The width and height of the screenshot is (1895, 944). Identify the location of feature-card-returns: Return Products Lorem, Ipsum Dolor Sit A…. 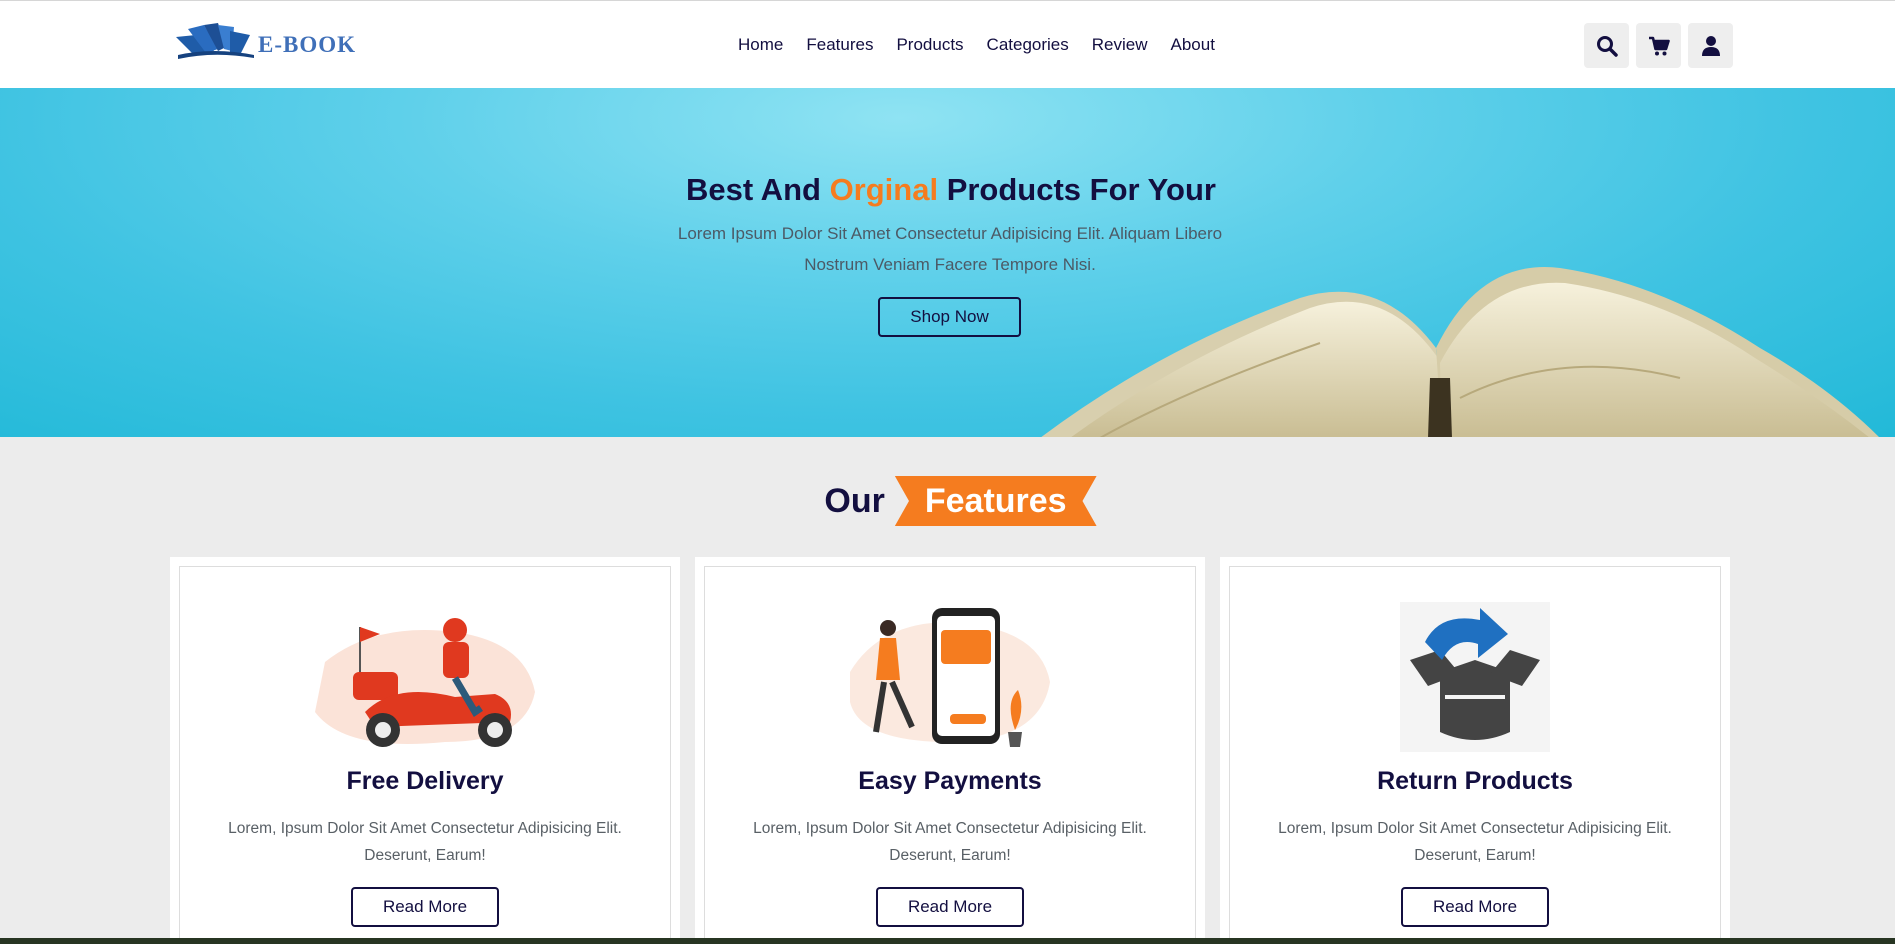
(1475, 750).